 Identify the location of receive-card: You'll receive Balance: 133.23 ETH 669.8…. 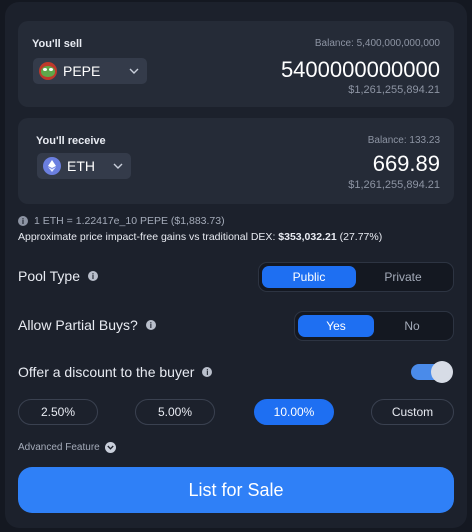
(236, 161).